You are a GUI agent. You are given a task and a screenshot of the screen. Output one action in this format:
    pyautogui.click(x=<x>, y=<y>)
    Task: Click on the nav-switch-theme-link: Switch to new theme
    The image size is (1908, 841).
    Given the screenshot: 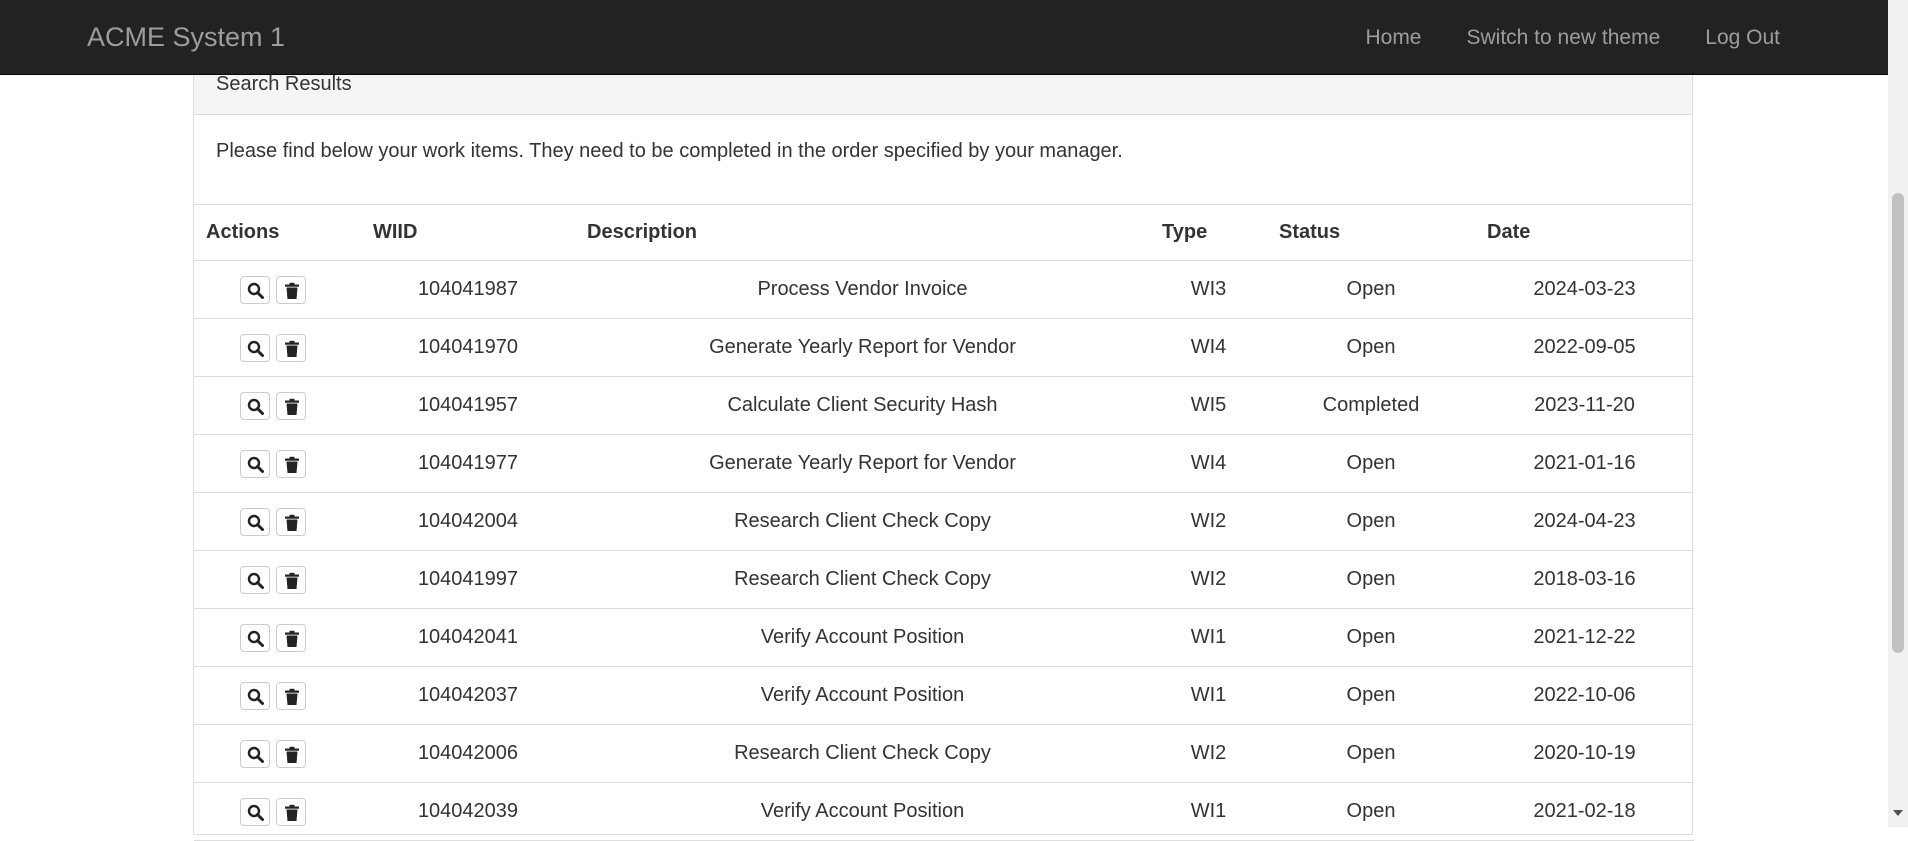 What is the action you would take?
    pyautogui.click(x=1564, y=38)
    